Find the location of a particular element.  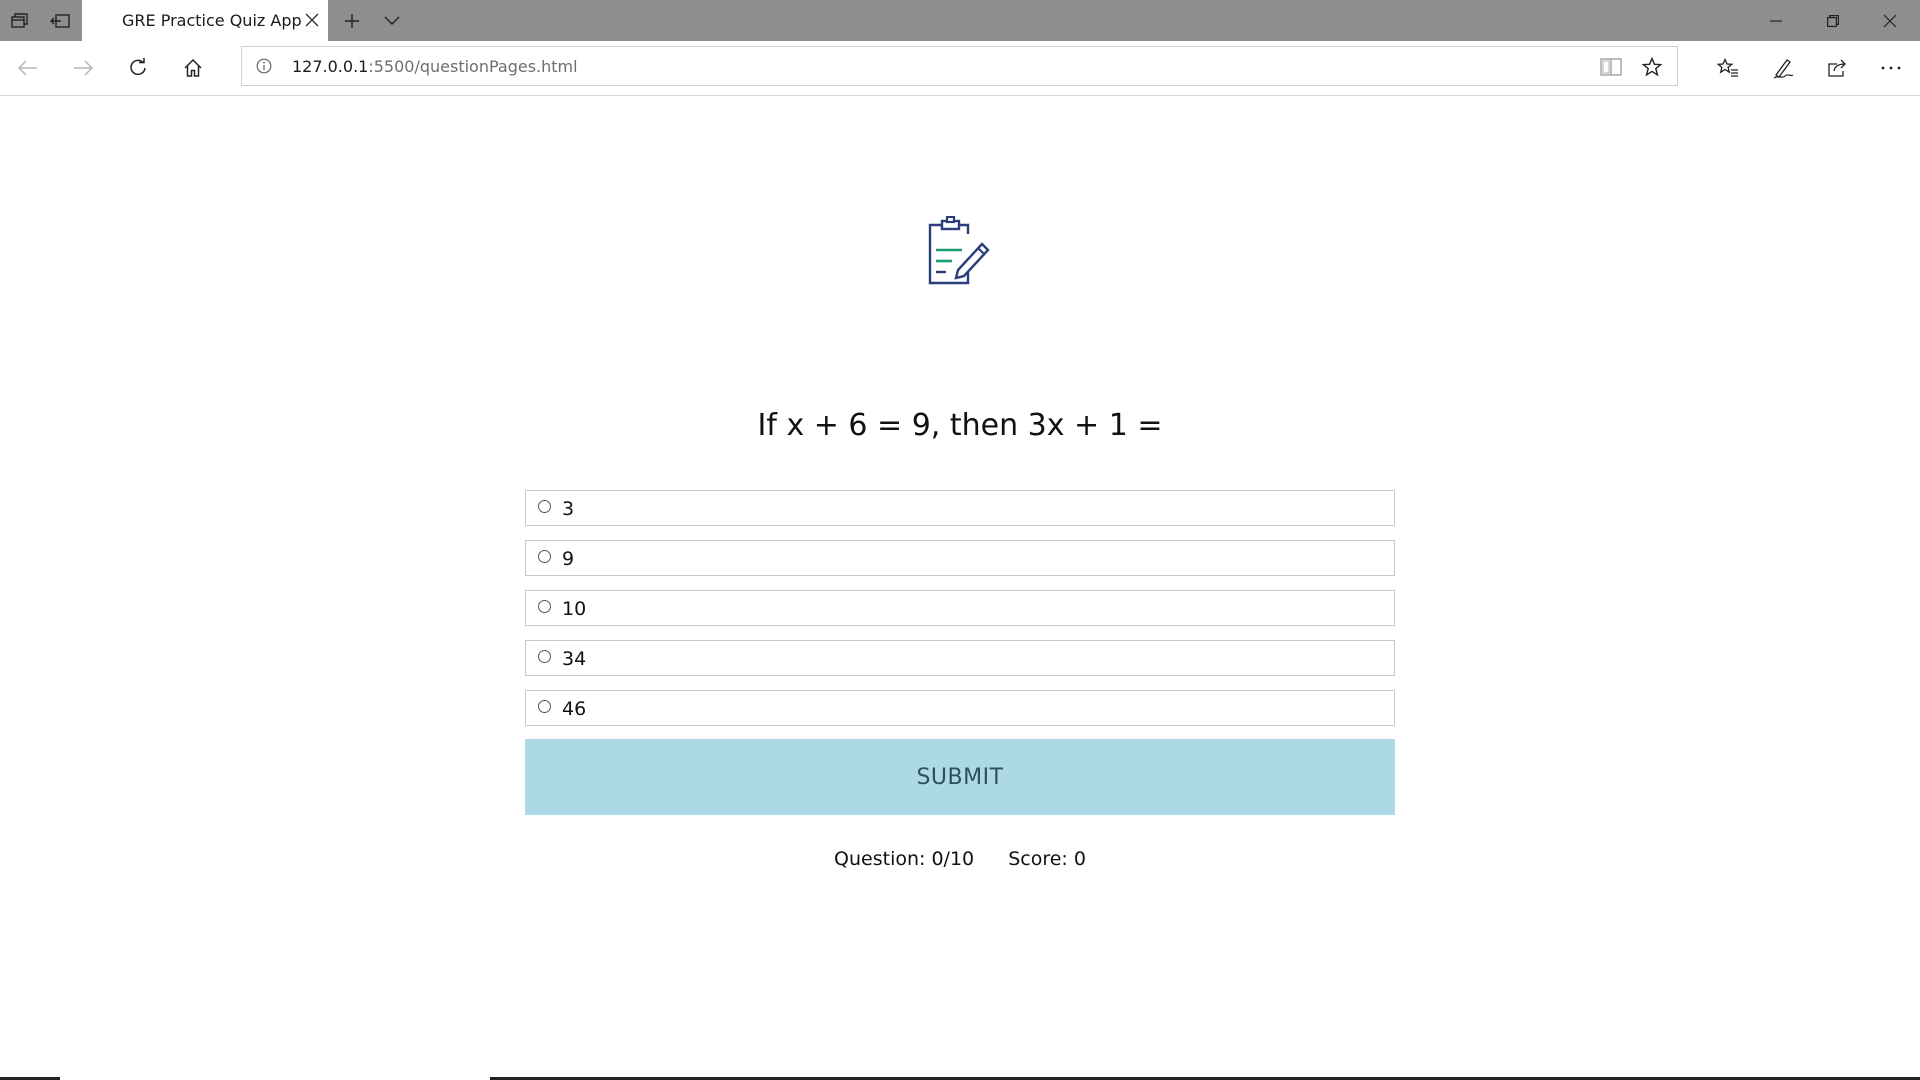

more-icon is located at coordinates (1891, 68).